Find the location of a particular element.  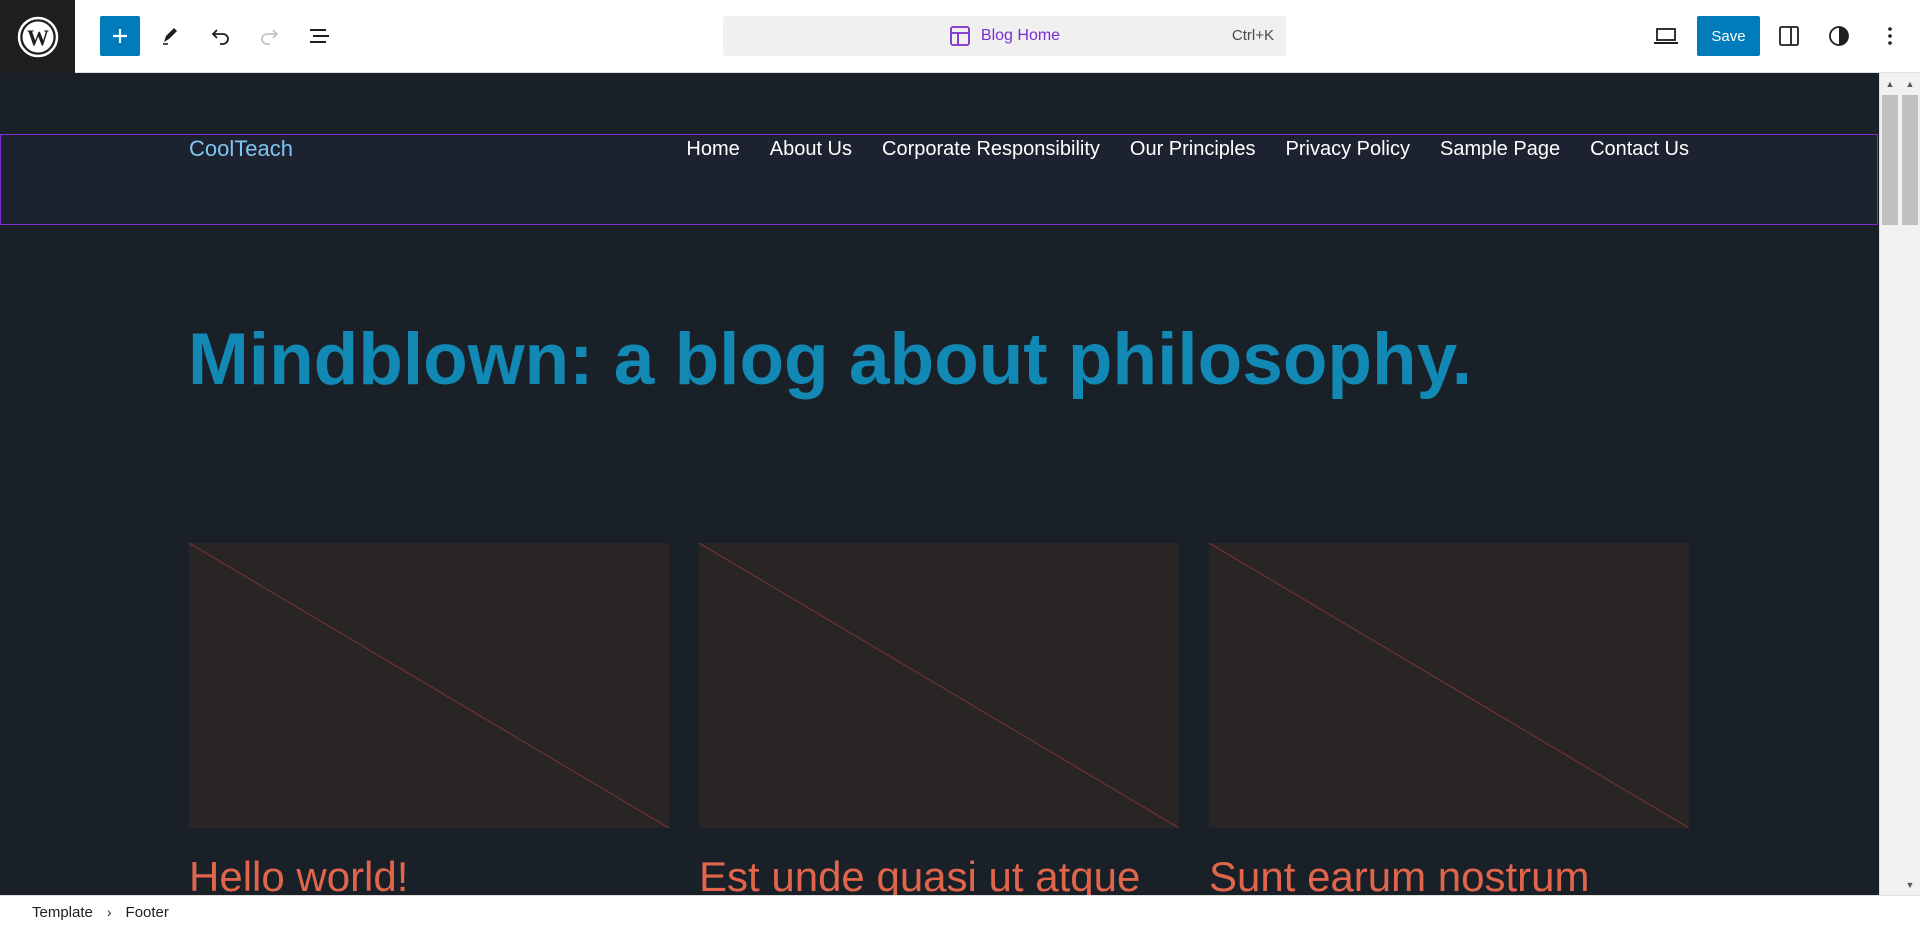

nav-item-corporate-responsibility: Corporate Responsibility is located at coordinates (991, 149).